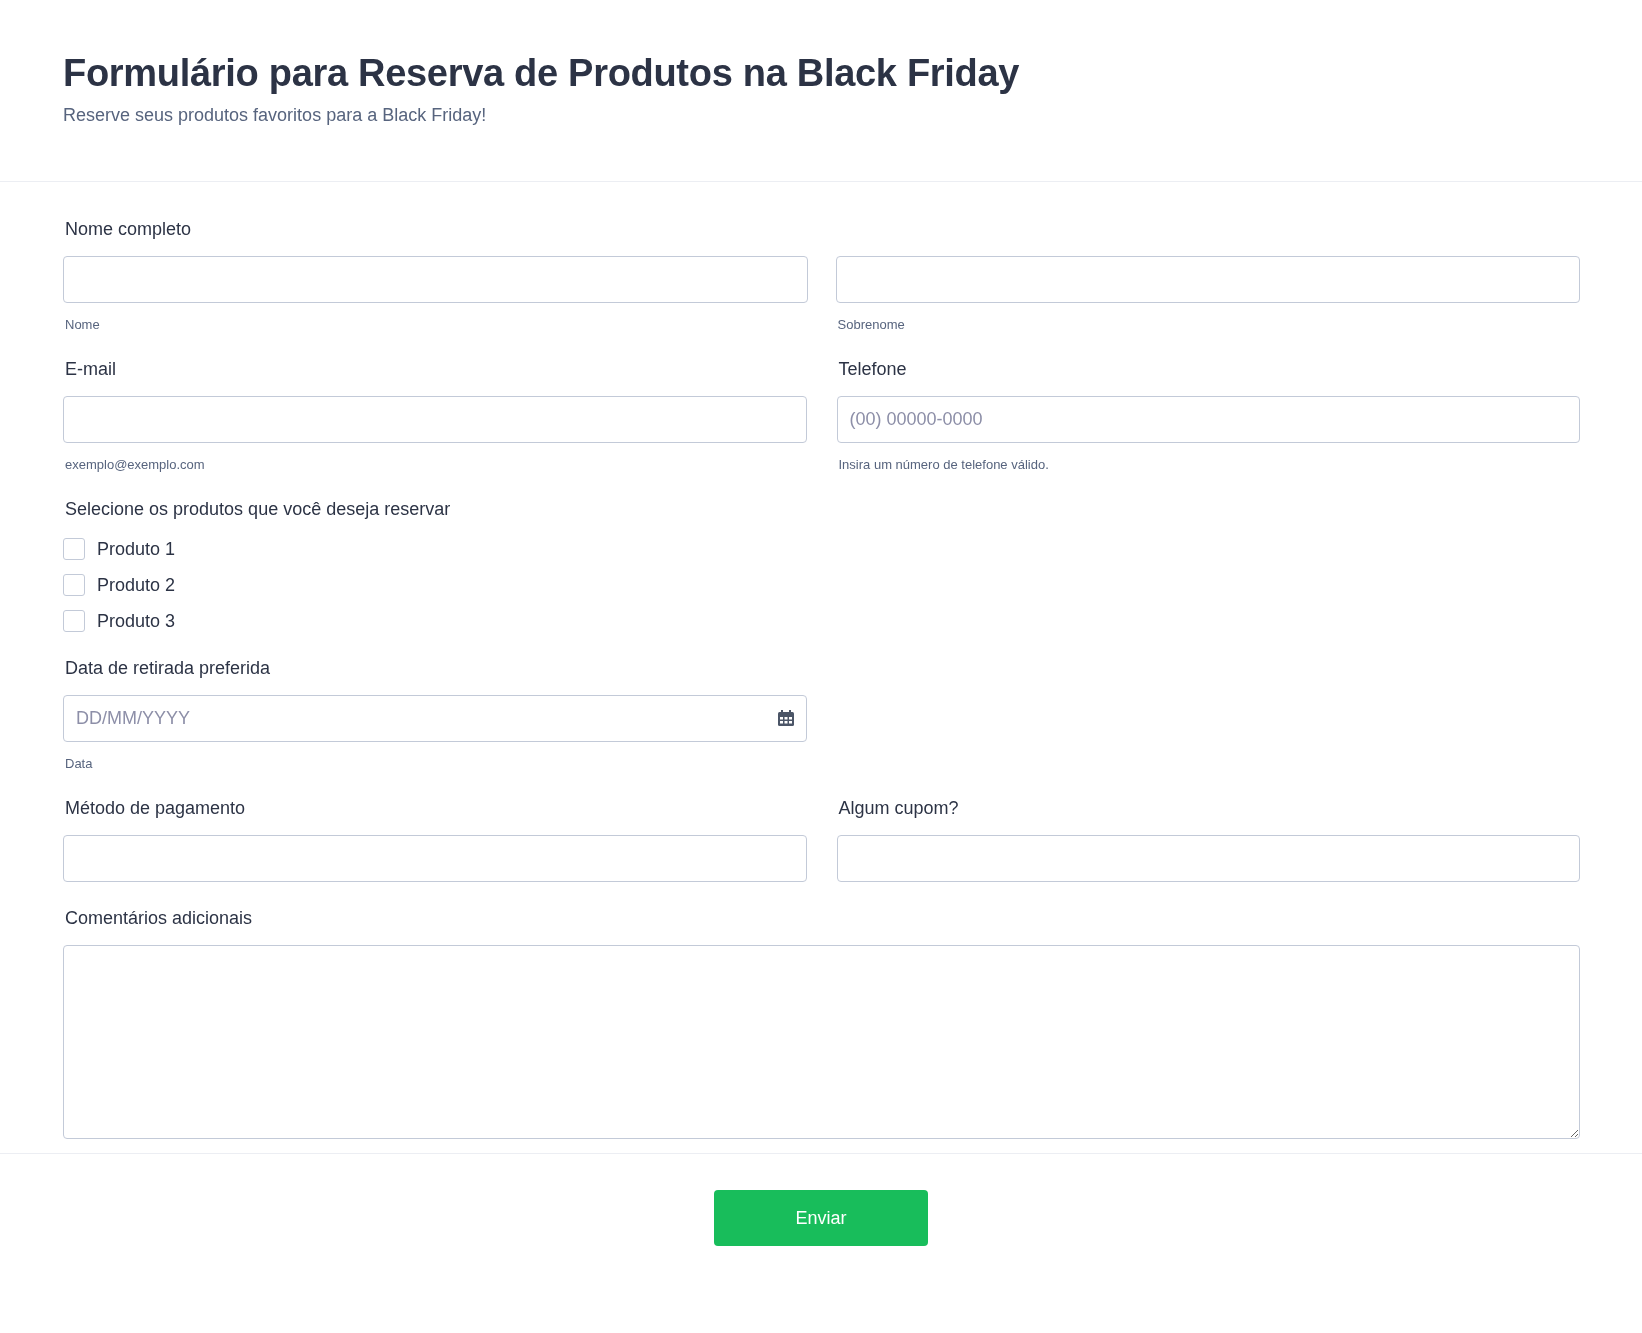  What do you see at coordinates (128, 229) in the screenshot?
I see `field-label: Nome completo` at bounding box center [128, 229].